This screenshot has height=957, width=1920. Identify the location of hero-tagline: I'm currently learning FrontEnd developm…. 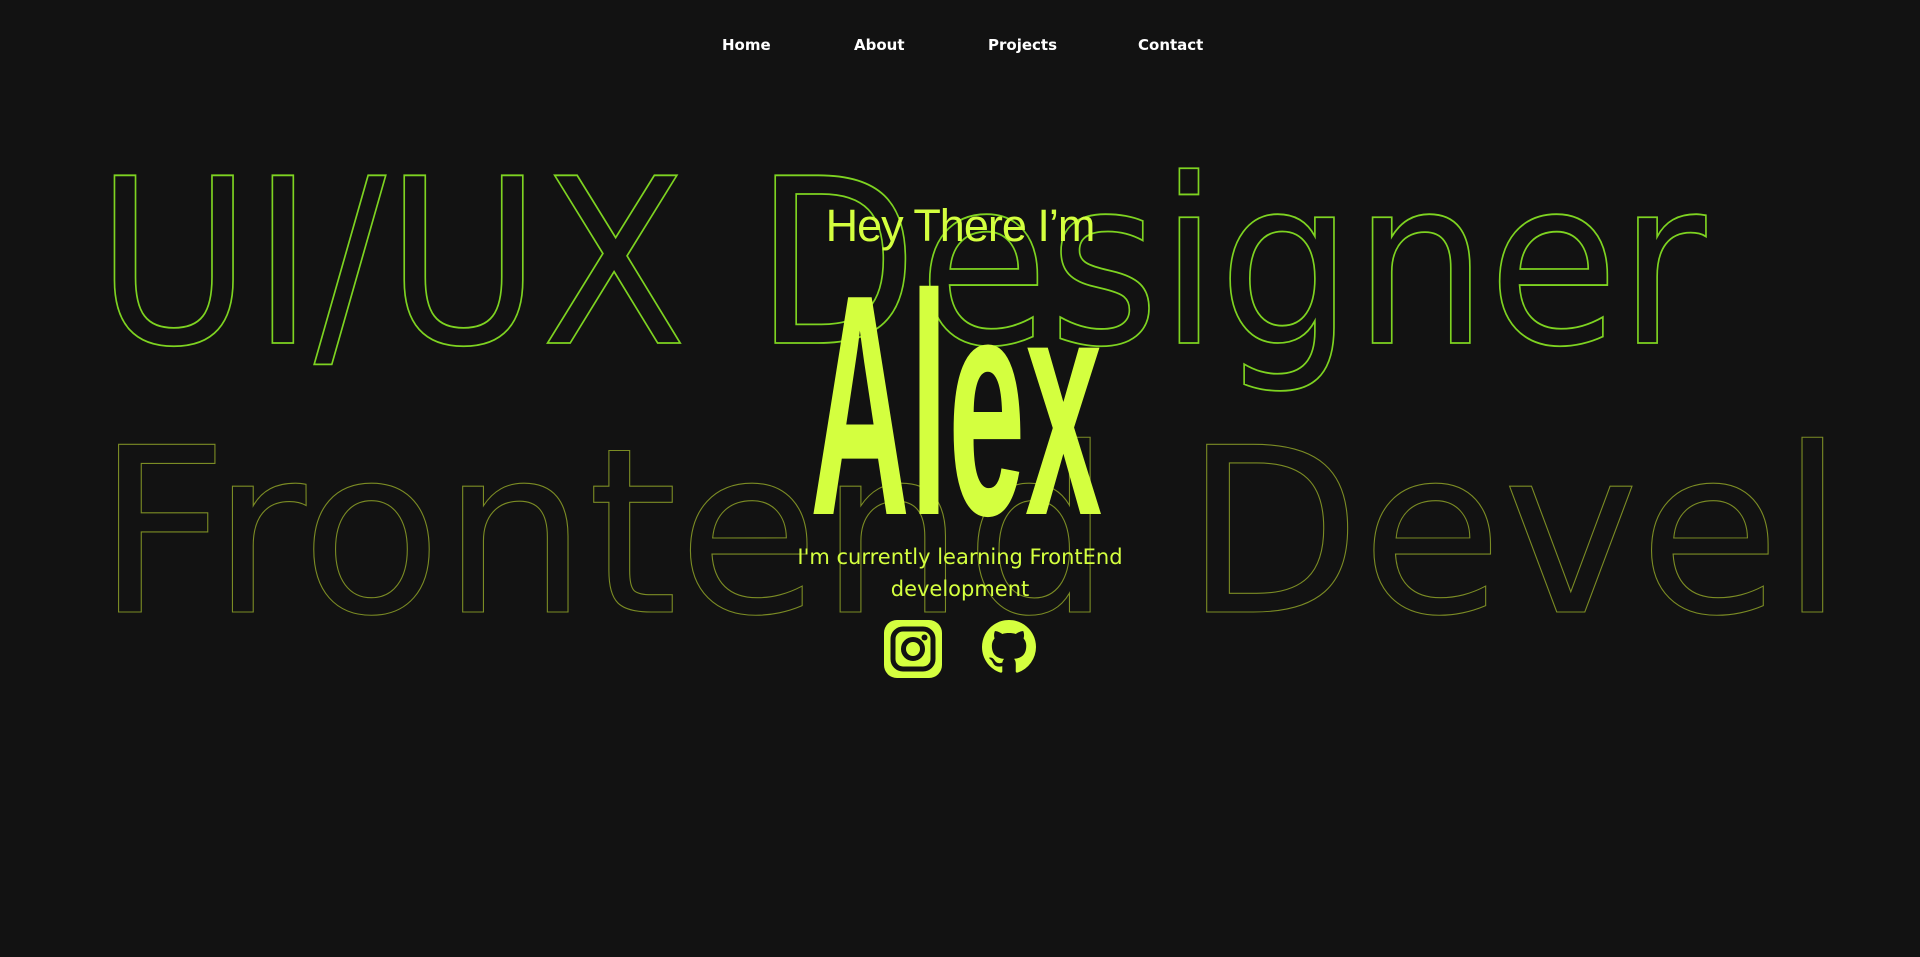
(960, 573).